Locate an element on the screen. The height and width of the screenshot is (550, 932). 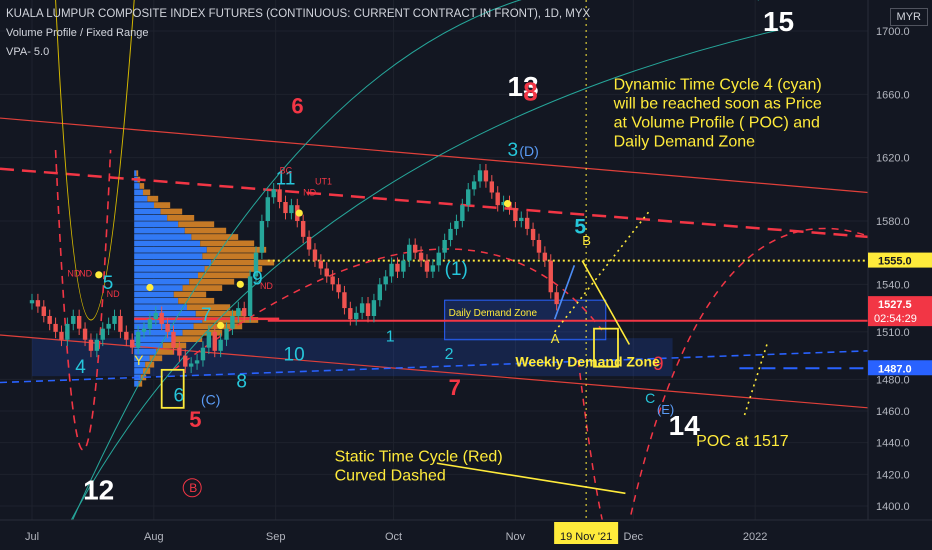
x-tick-label: 2022 is located at coordinates (755, 537).